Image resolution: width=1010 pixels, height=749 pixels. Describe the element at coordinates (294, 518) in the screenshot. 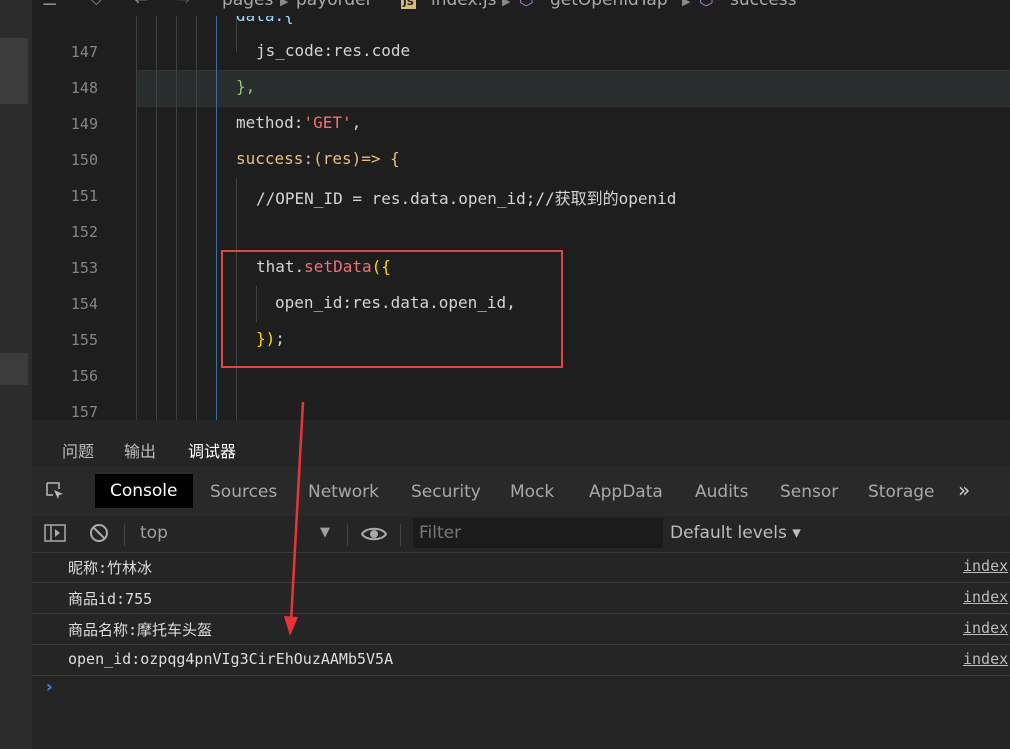

I see `annotation-arrow` at that location.